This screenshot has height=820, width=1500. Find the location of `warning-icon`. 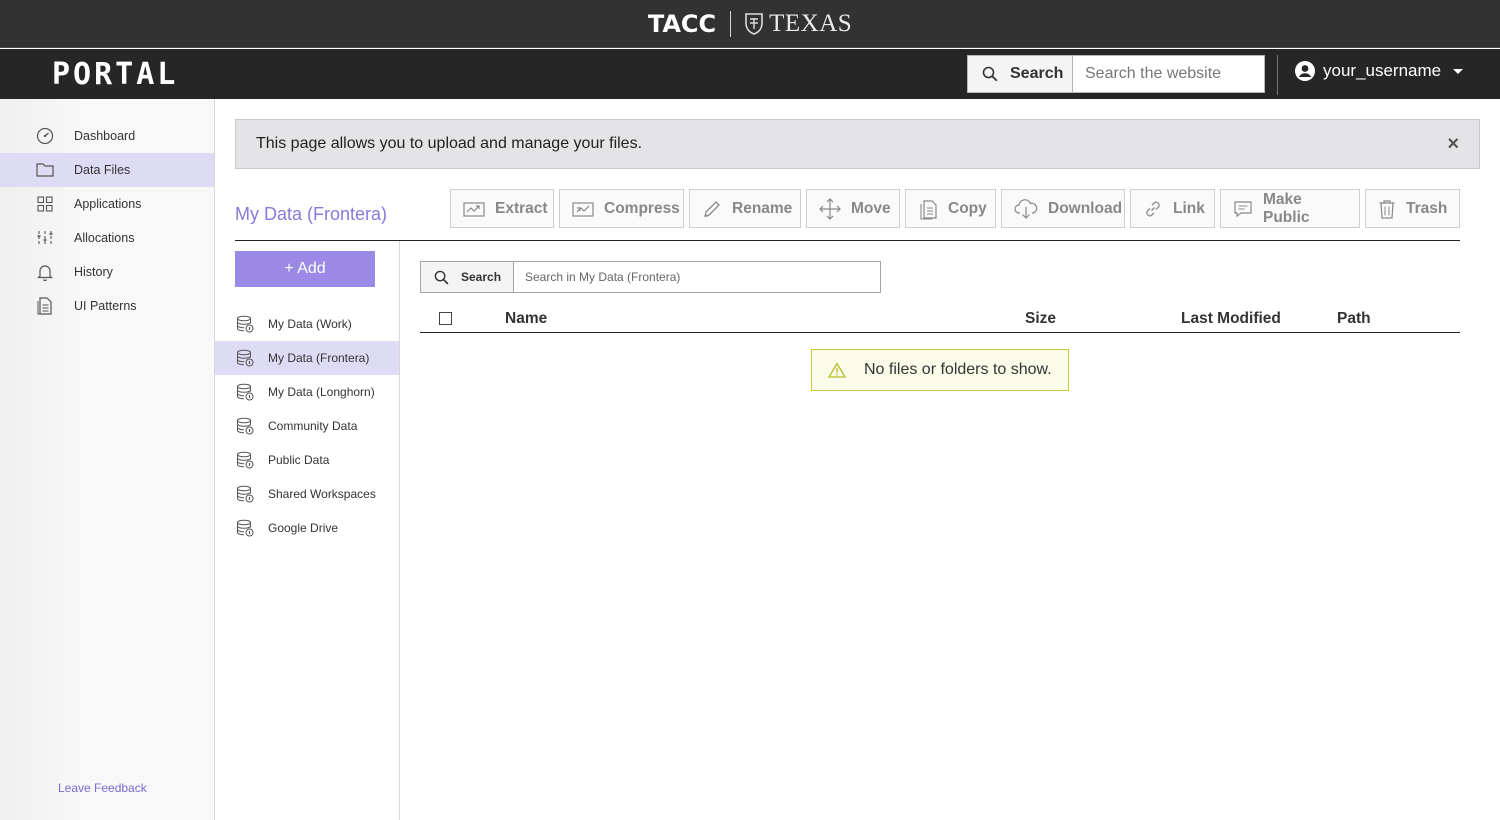

warning-icon is located at coordinates (837, 370).